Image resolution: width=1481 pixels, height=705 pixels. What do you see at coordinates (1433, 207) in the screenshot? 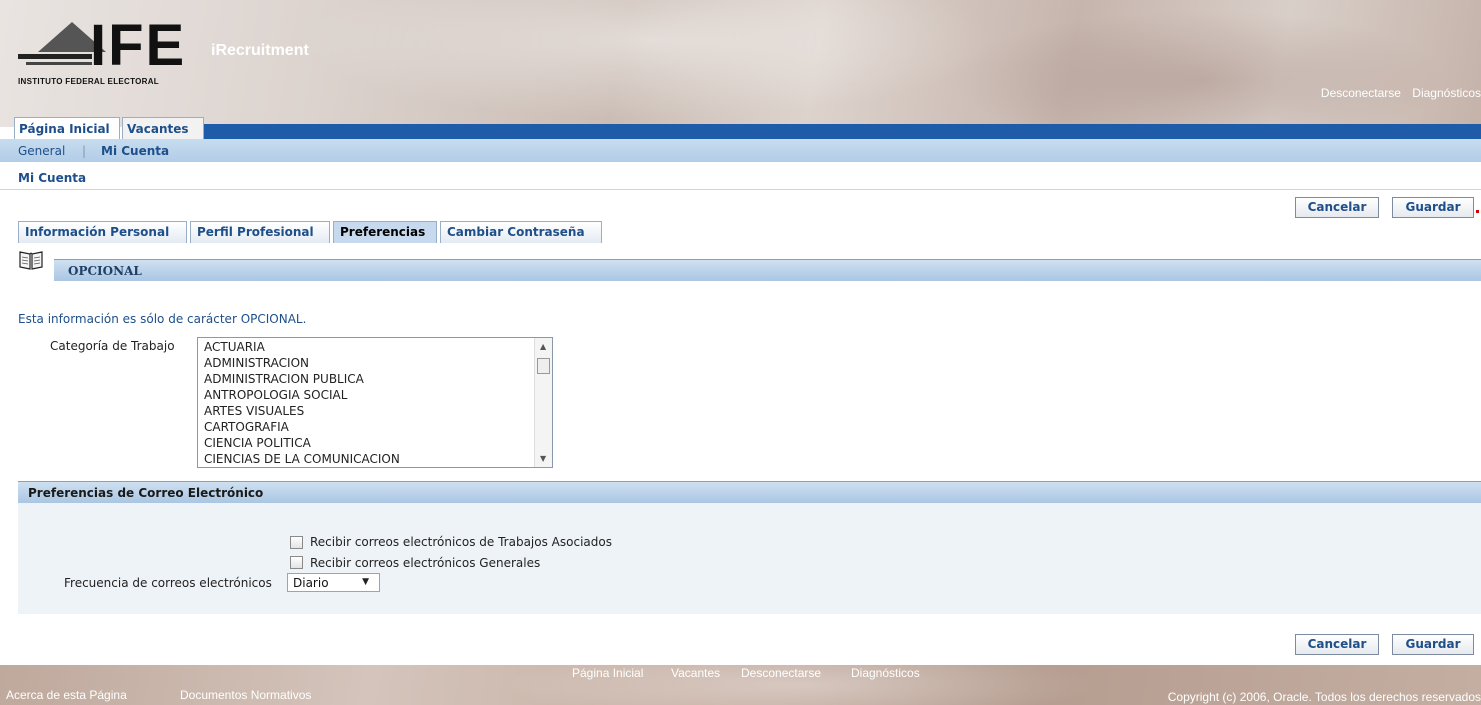
I see `save-button: Guardar` at bounding box center [1433, 207].